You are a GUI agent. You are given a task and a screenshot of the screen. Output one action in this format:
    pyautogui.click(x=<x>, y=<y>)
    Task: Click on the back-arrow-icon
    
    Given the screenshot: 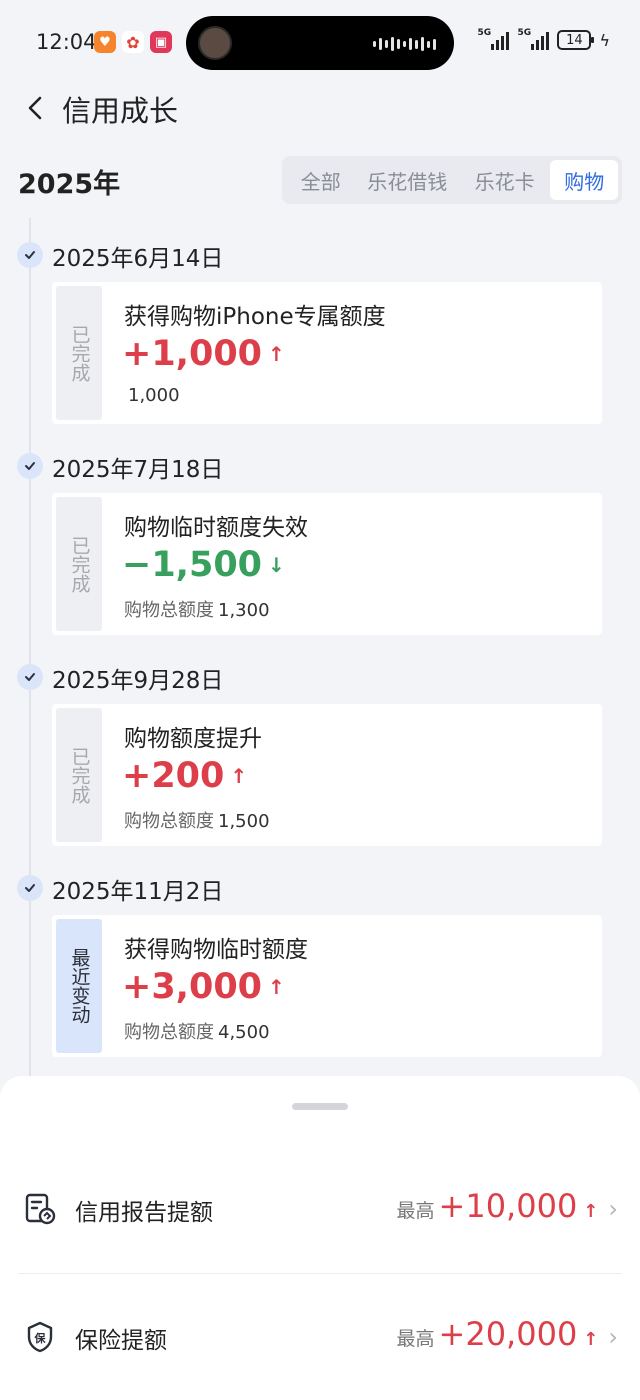 What is the action you would take?
    pyautogui.click(x=36, y=108)
    